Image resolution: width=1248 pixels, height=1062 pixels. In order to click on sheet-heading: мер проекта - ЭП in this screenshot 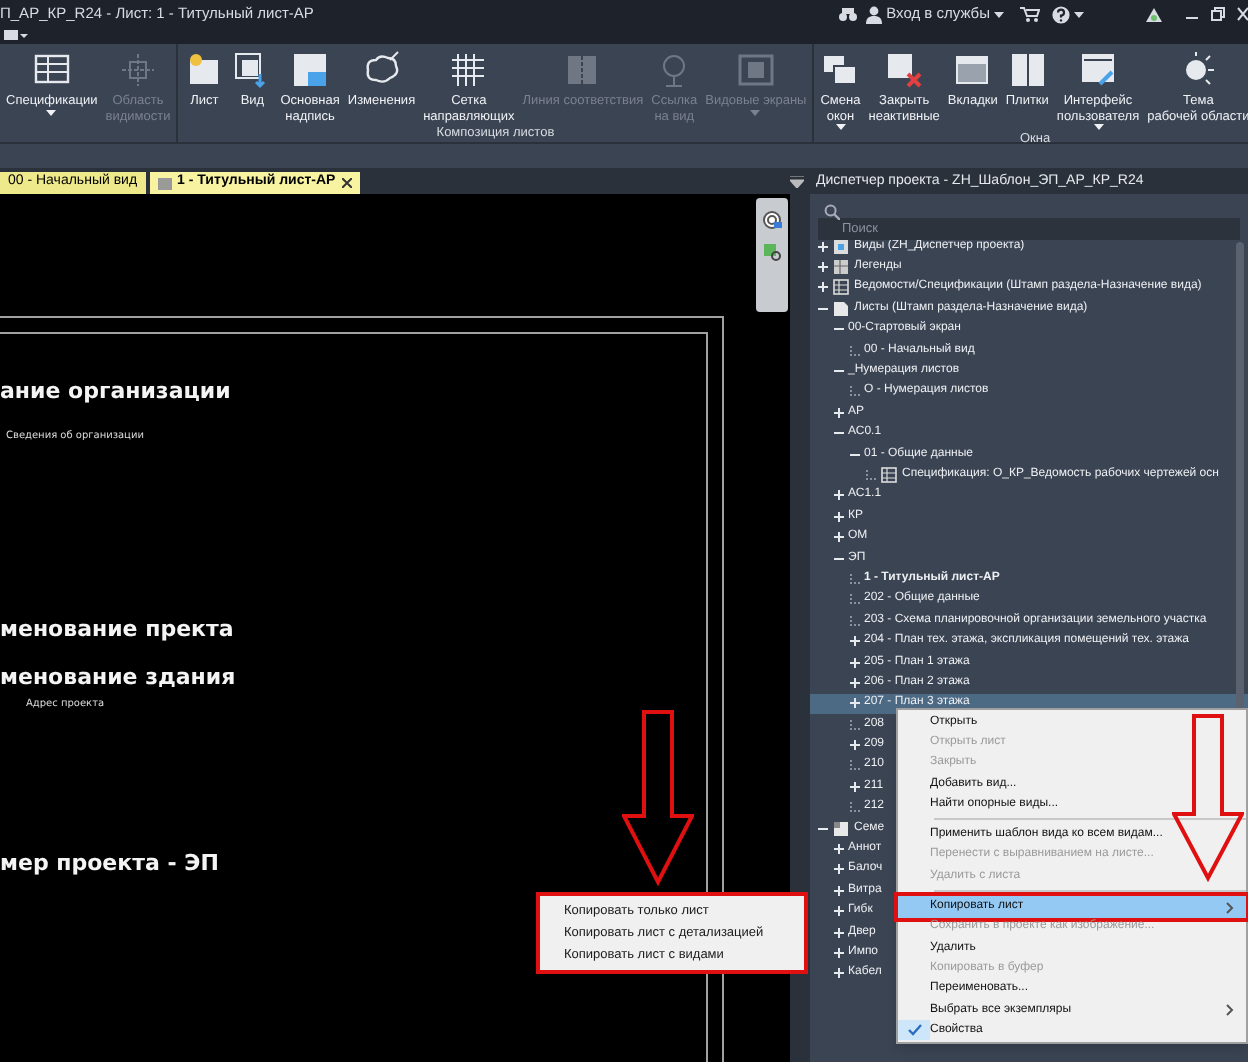, I will do `click(109, 864)`.